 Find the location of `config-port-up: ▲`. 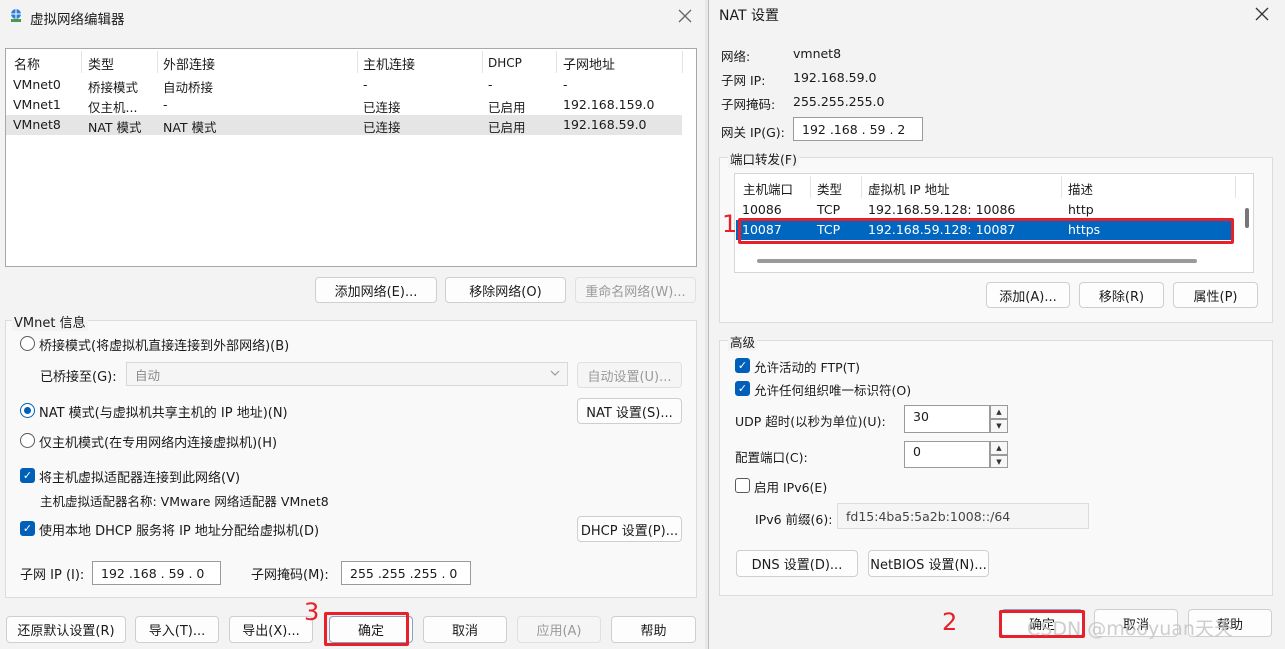

config-port-up: ▲ is located at coordinates (999, 448).